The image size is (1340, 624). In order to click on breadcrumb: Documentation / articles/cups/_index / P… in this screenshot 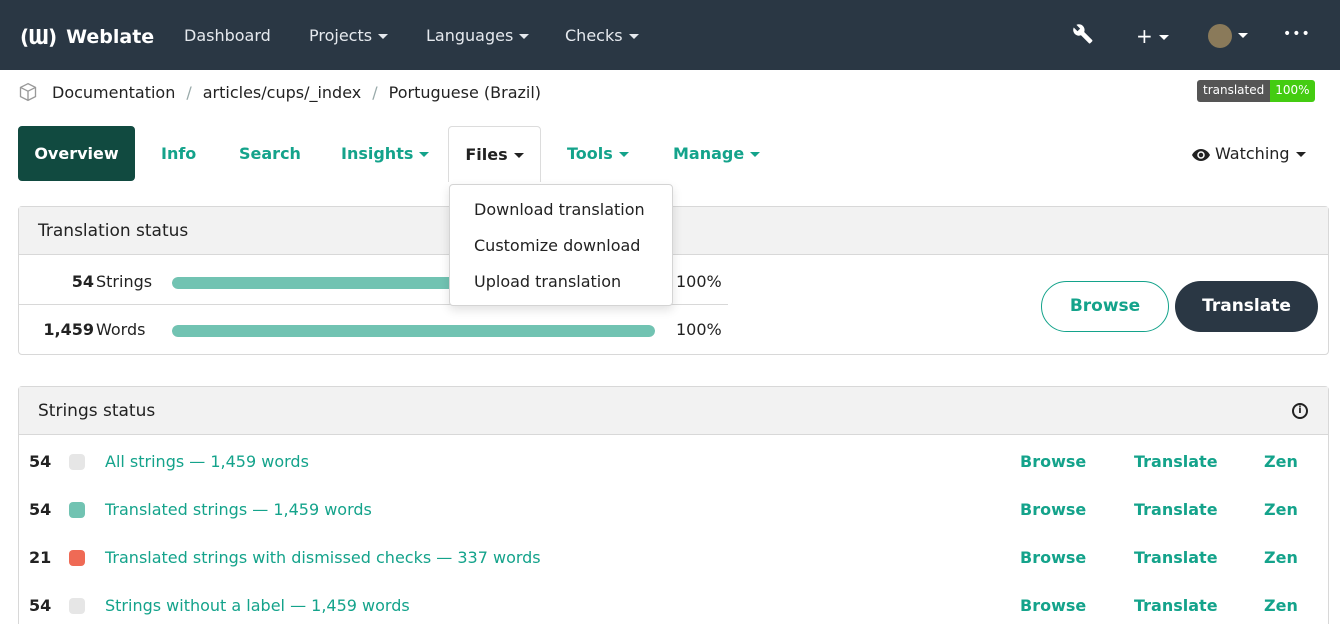, I will do `click(279, 92)`.